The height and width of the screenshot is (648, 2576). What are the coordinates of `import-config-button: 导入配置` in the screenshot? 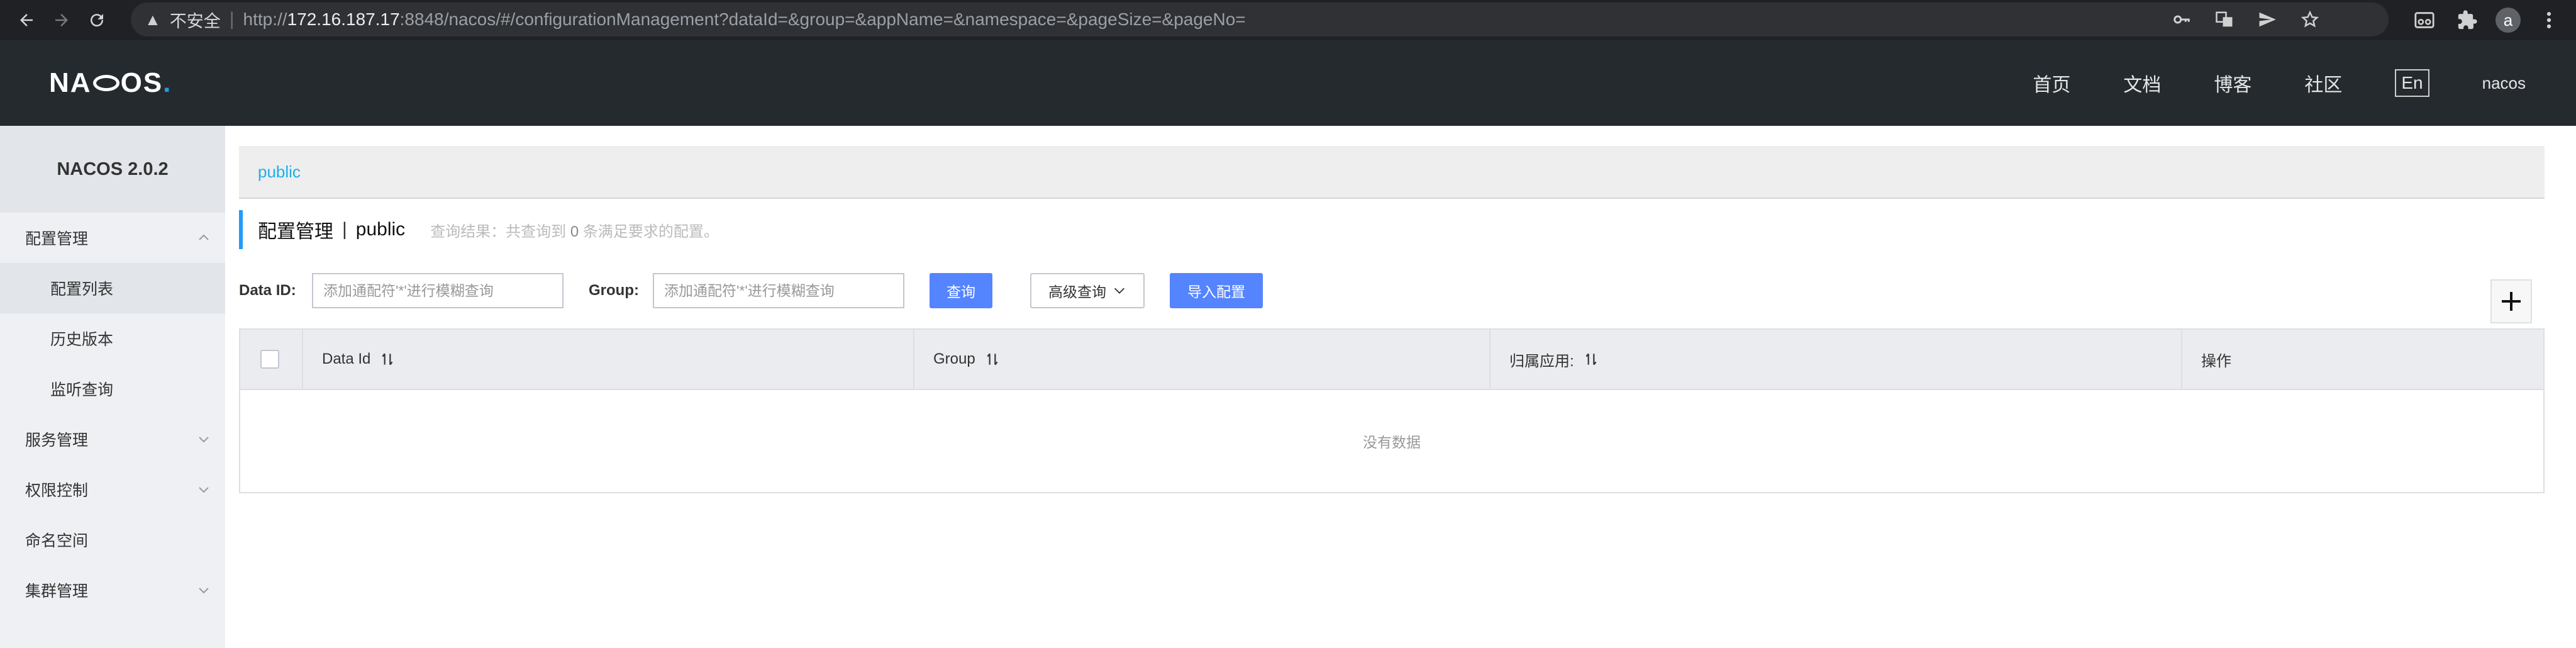 It's located at (1216, 290).